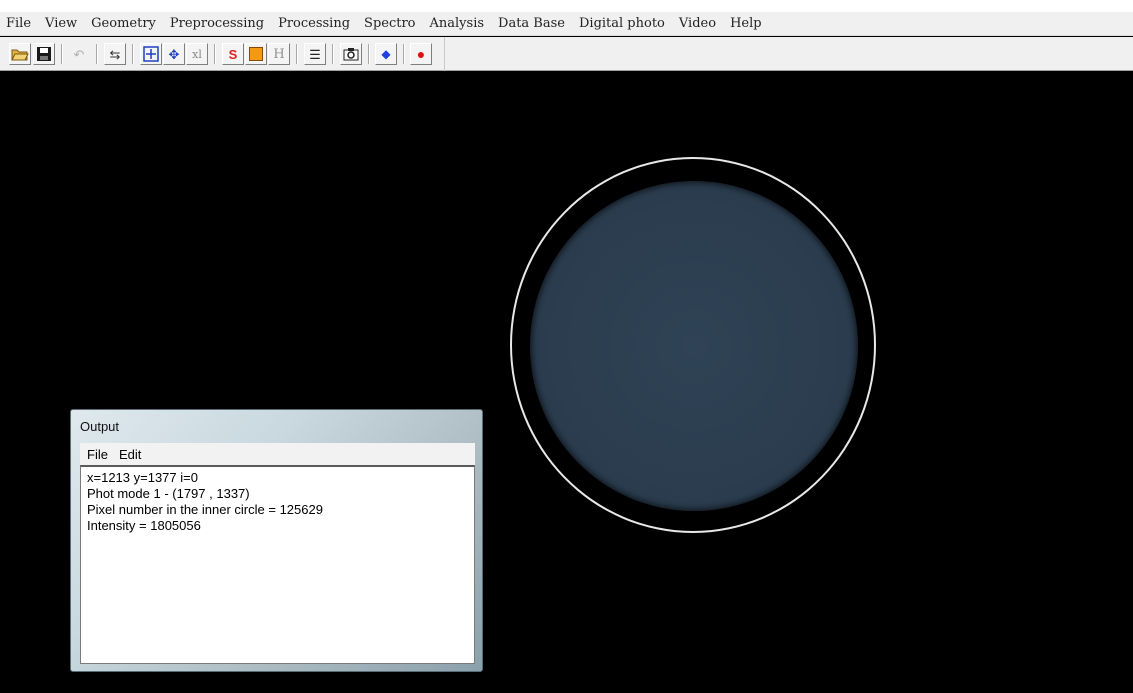  Describe the element at coordinates (256, 54) in the screenshot. I see `orange-square-icon` at that location.